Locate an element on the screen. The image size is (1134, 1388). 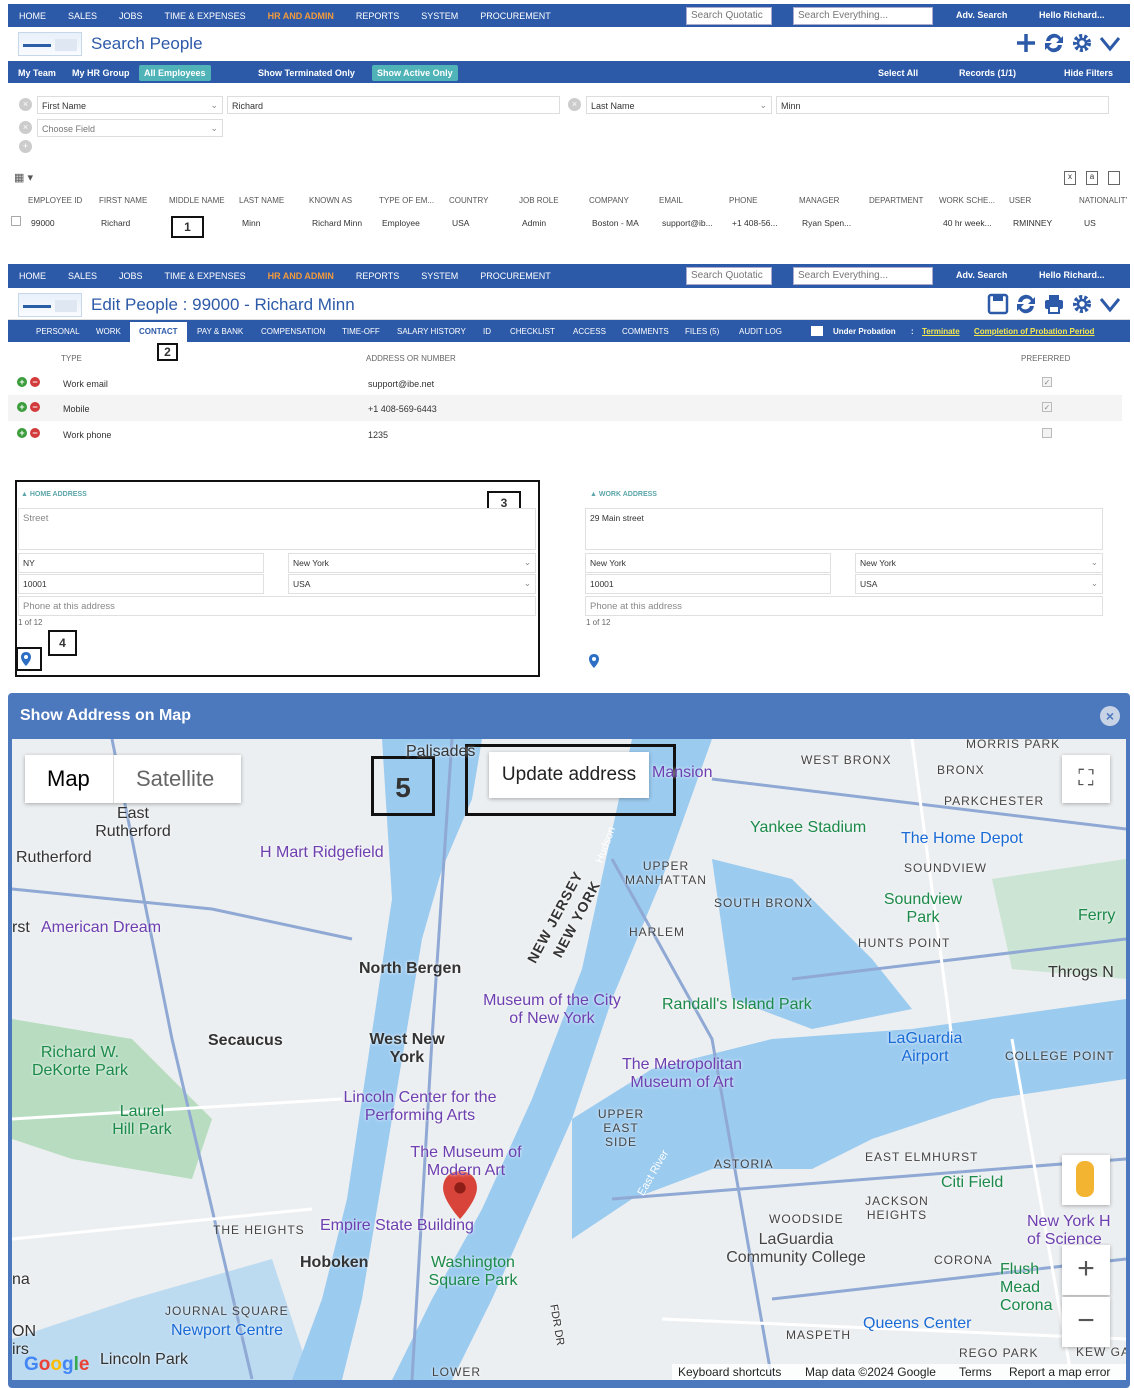
column-header: KNOWN AS is located at coordinates (330, 200).